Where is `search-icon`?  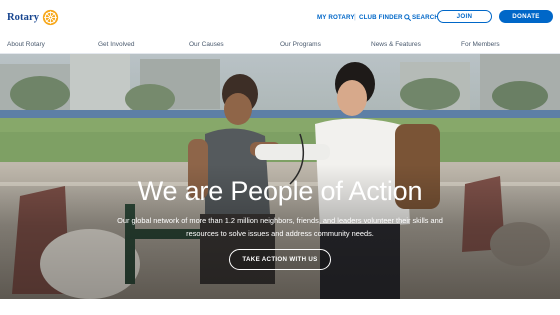 search-icon is located at coordinates (407, 17).